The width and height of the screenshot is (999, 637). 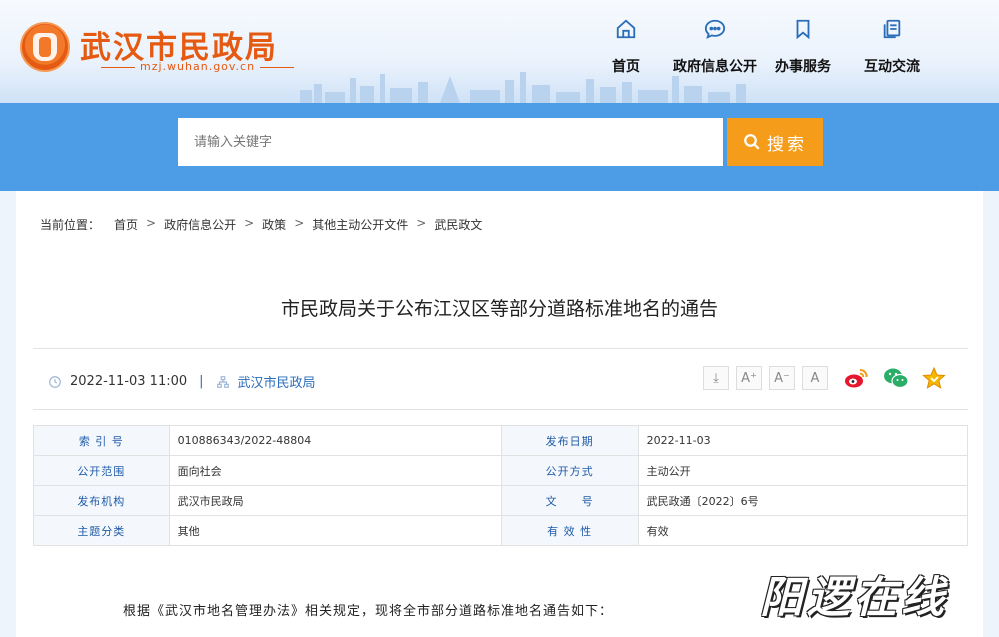 I want to click on breadcrumb-home: 首页, so click(x=126, y=224).